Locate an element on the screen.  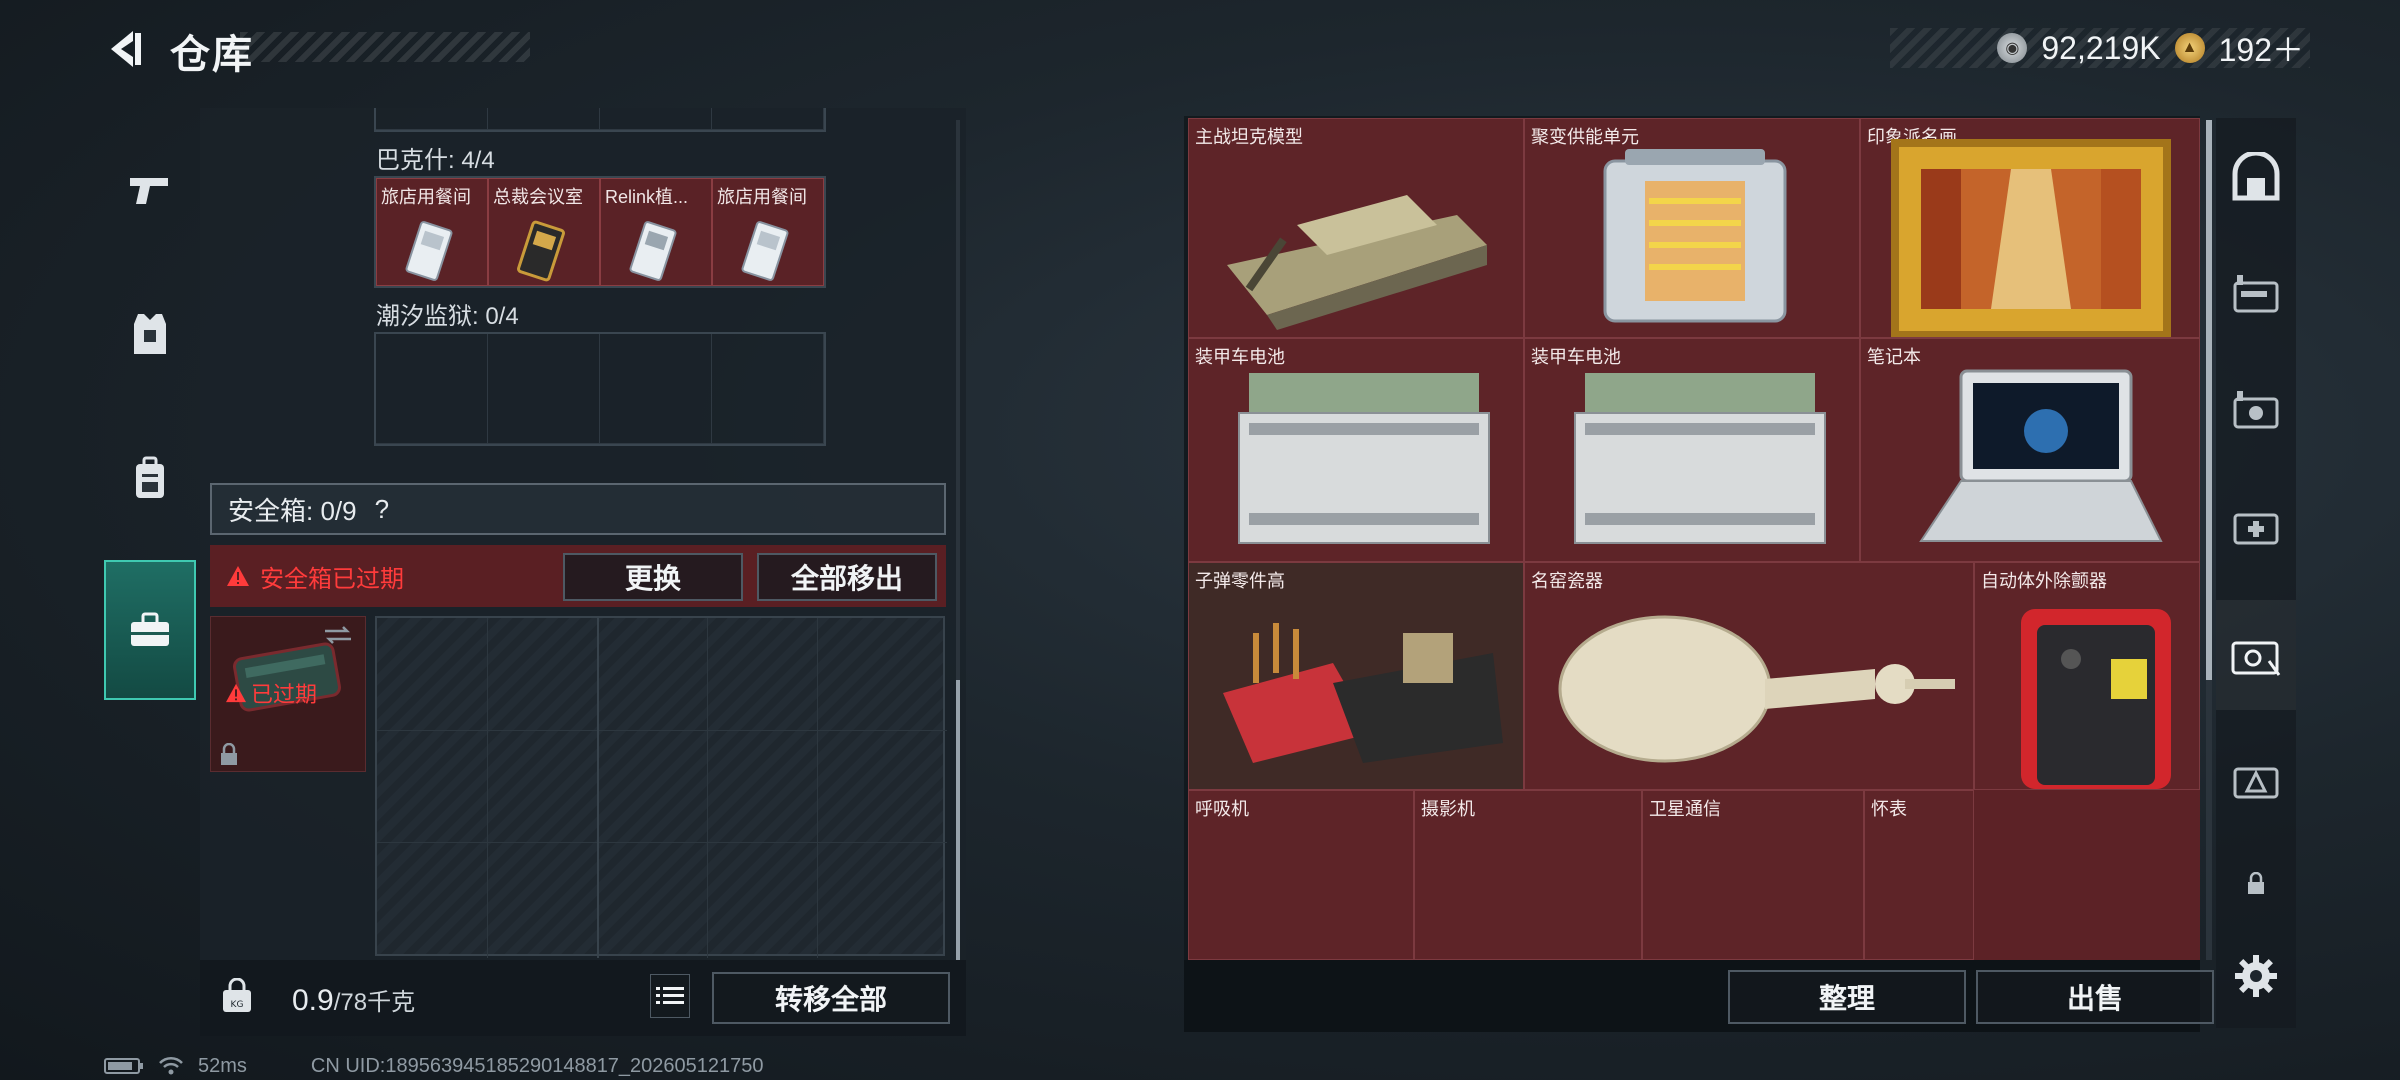
weapon-case-icon is located at coordinates (2256, 294).